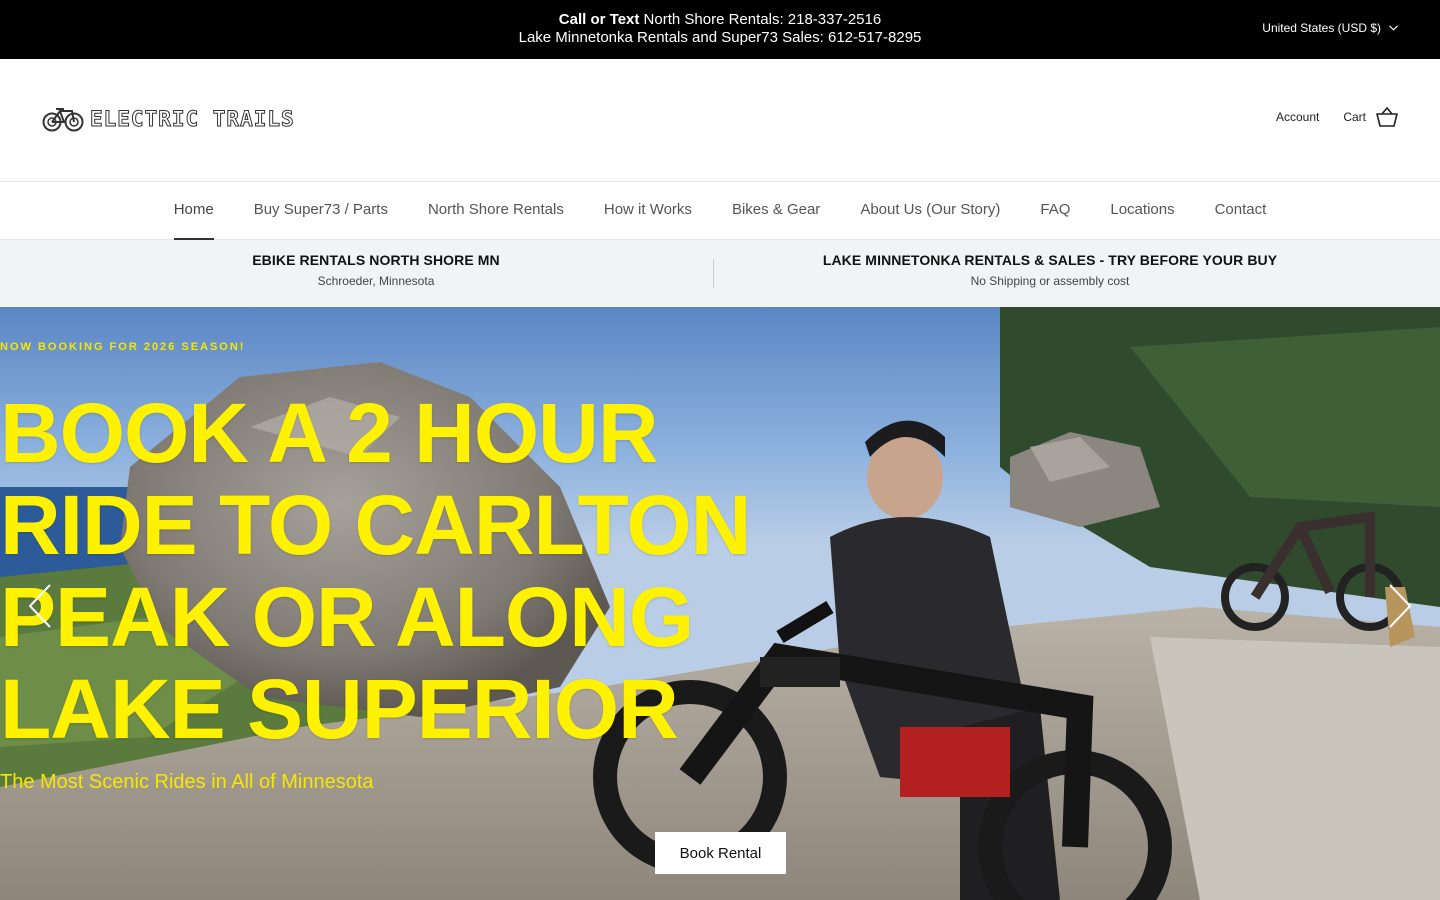 The width and height of the screenshot is (1440, 900). I want to click on hero-eyebrow: NOW BOOKING FOR 2026 SEASON!, so click(123, 347).